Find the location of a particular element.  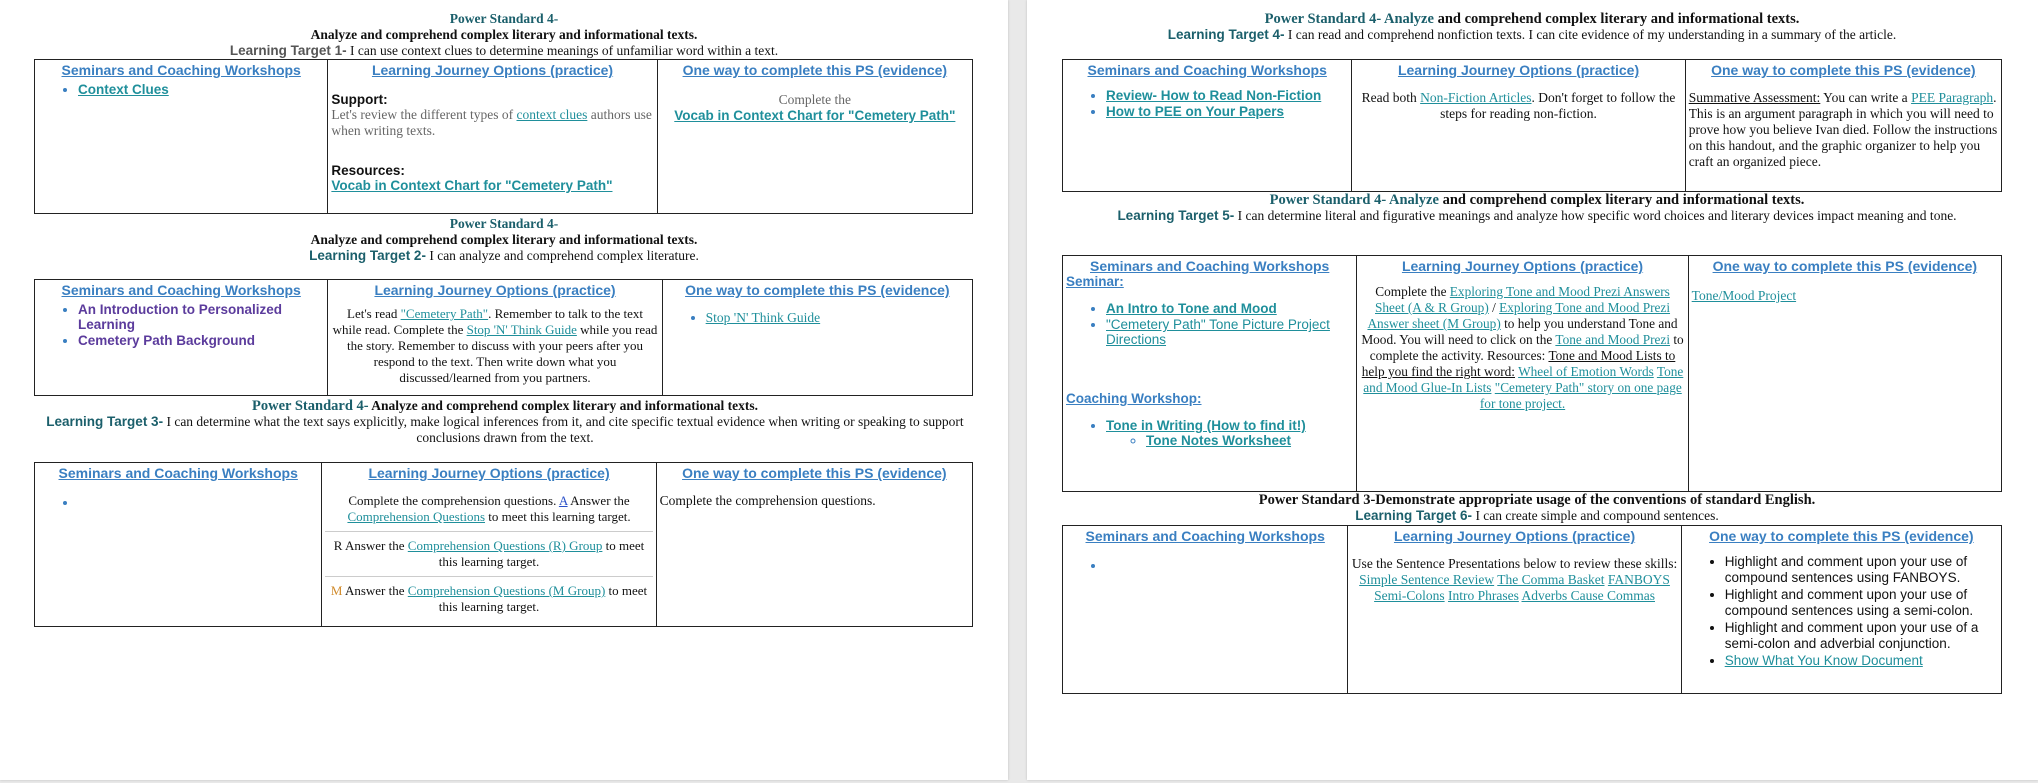

learning-target-label: Learning Target 6- is located at coordinates (1414, 515).